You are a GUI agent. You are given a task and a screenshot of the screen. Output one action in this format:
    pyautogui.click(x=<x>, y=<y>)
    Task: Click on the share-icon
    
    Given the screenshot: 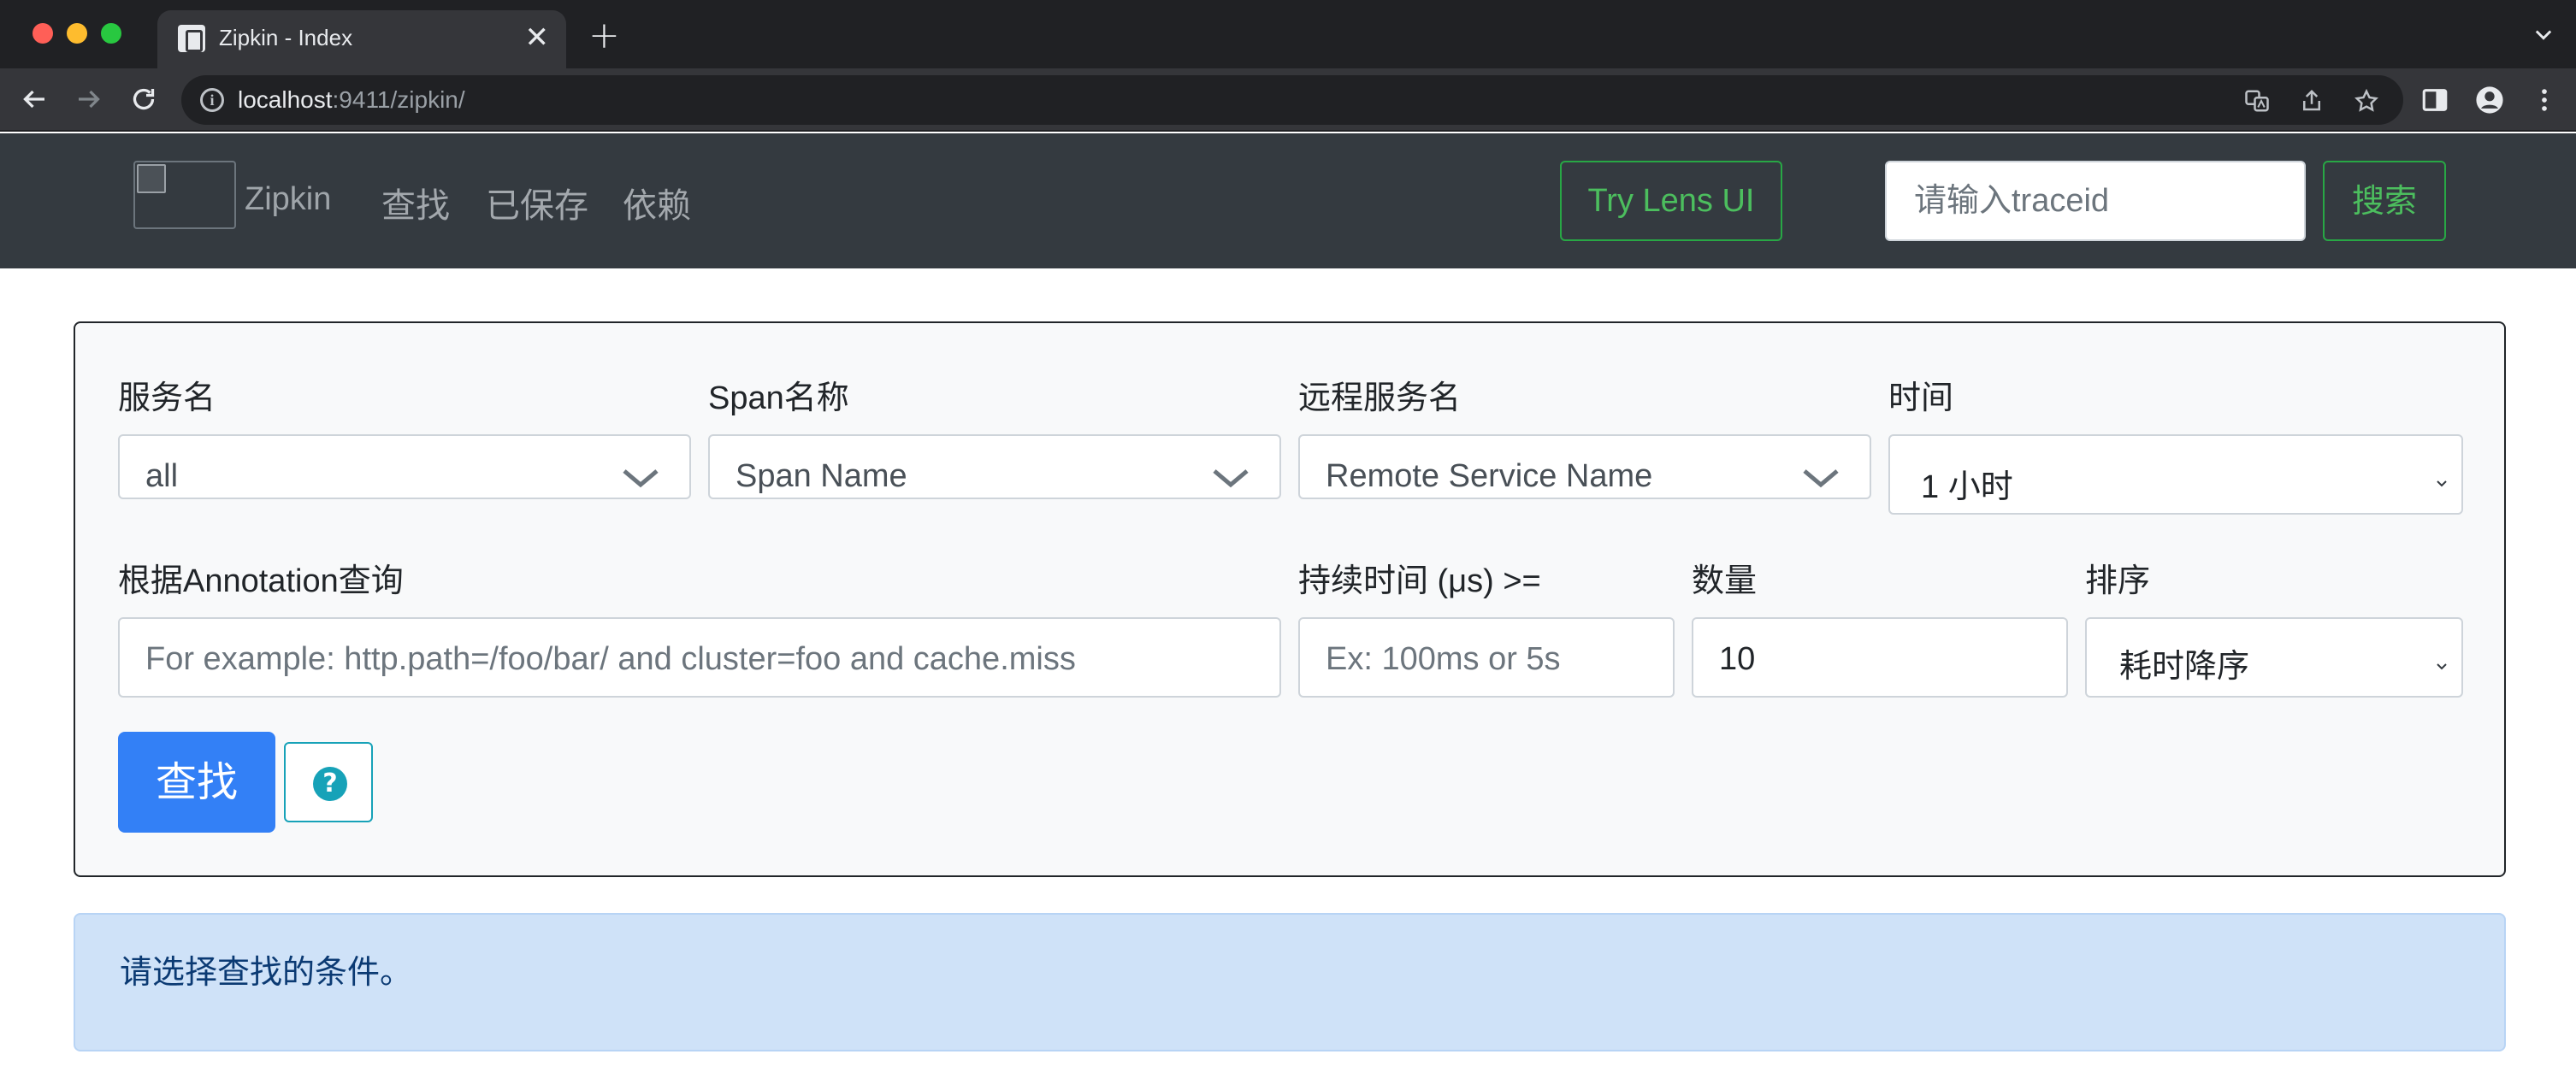 What is the action you would take?
    pyautogui.click(x=2312, y=101)
    